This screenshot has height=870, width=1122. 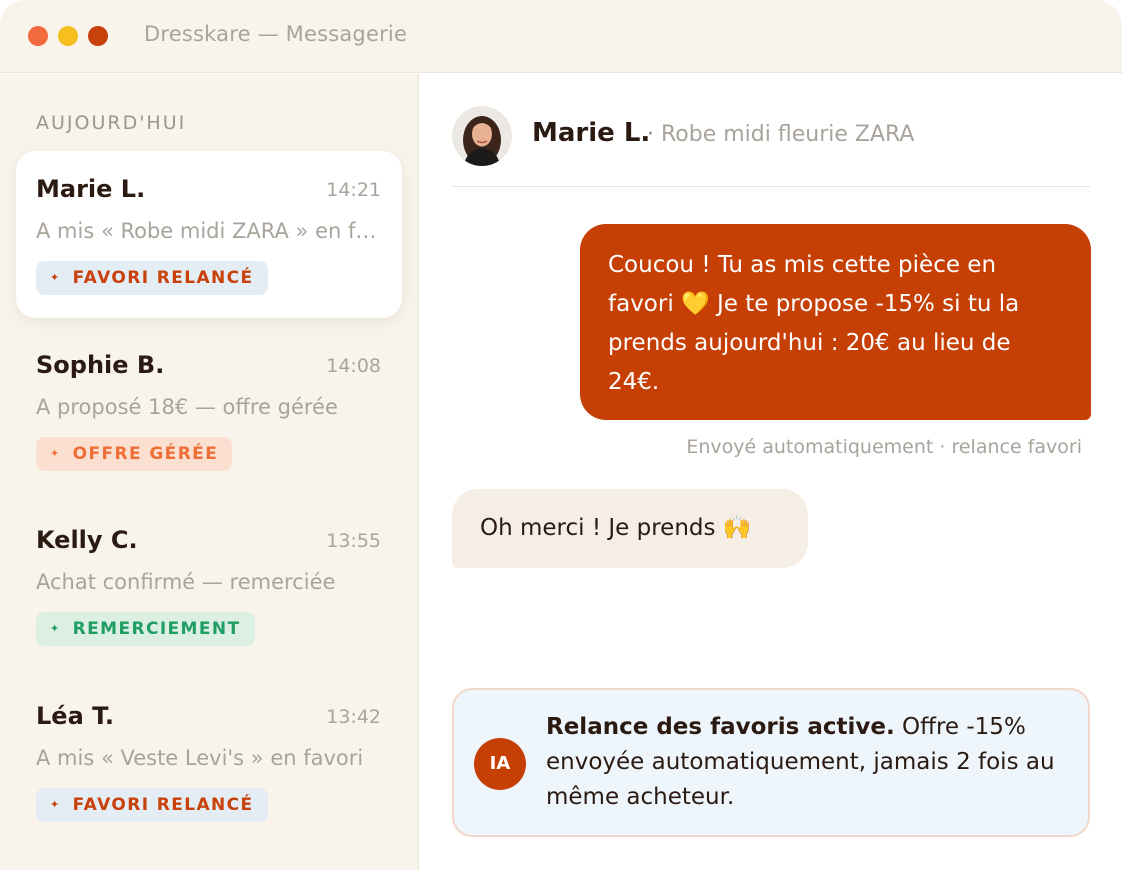 I want to click on user-photo, so click(x=482, y=136).